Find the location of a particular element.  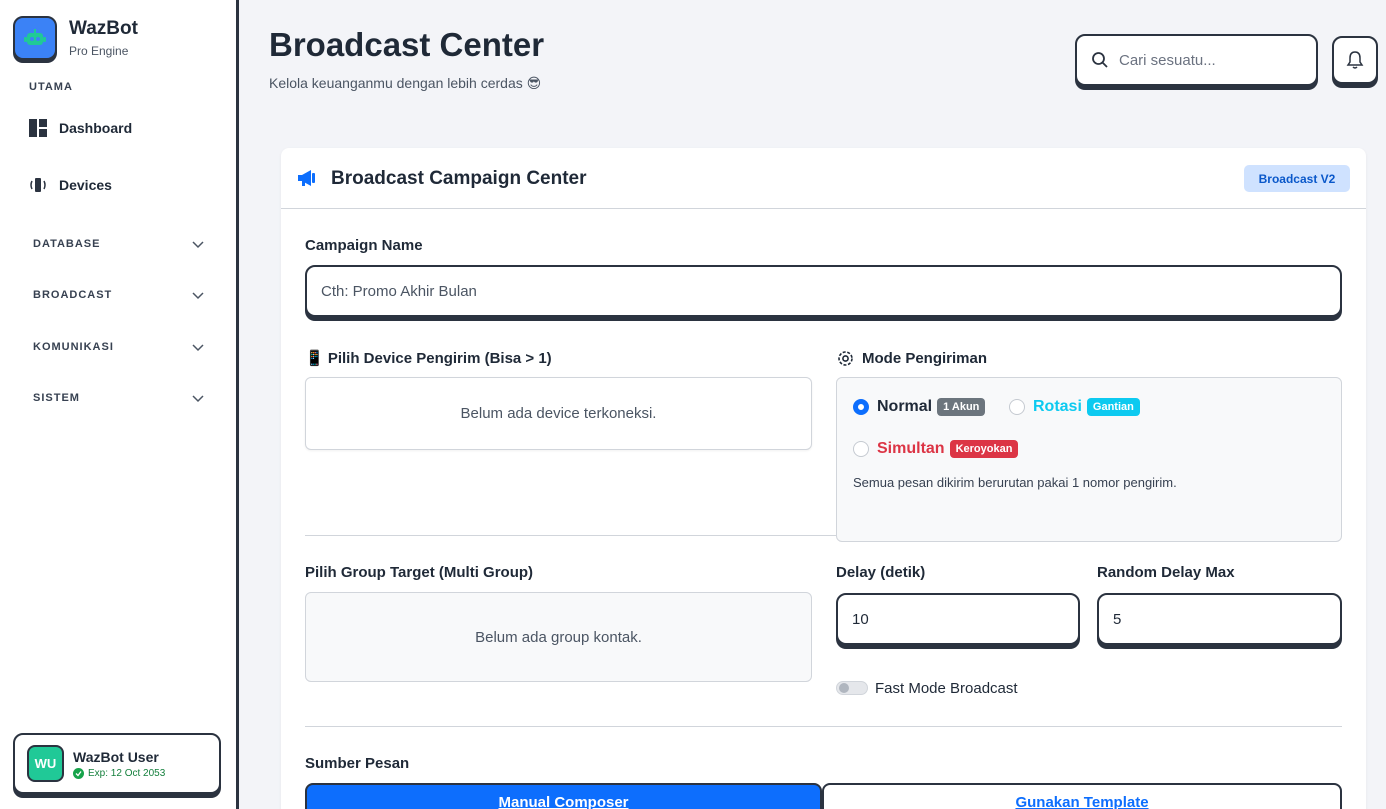

campaign-name-input is located at coordinates (830, 291).